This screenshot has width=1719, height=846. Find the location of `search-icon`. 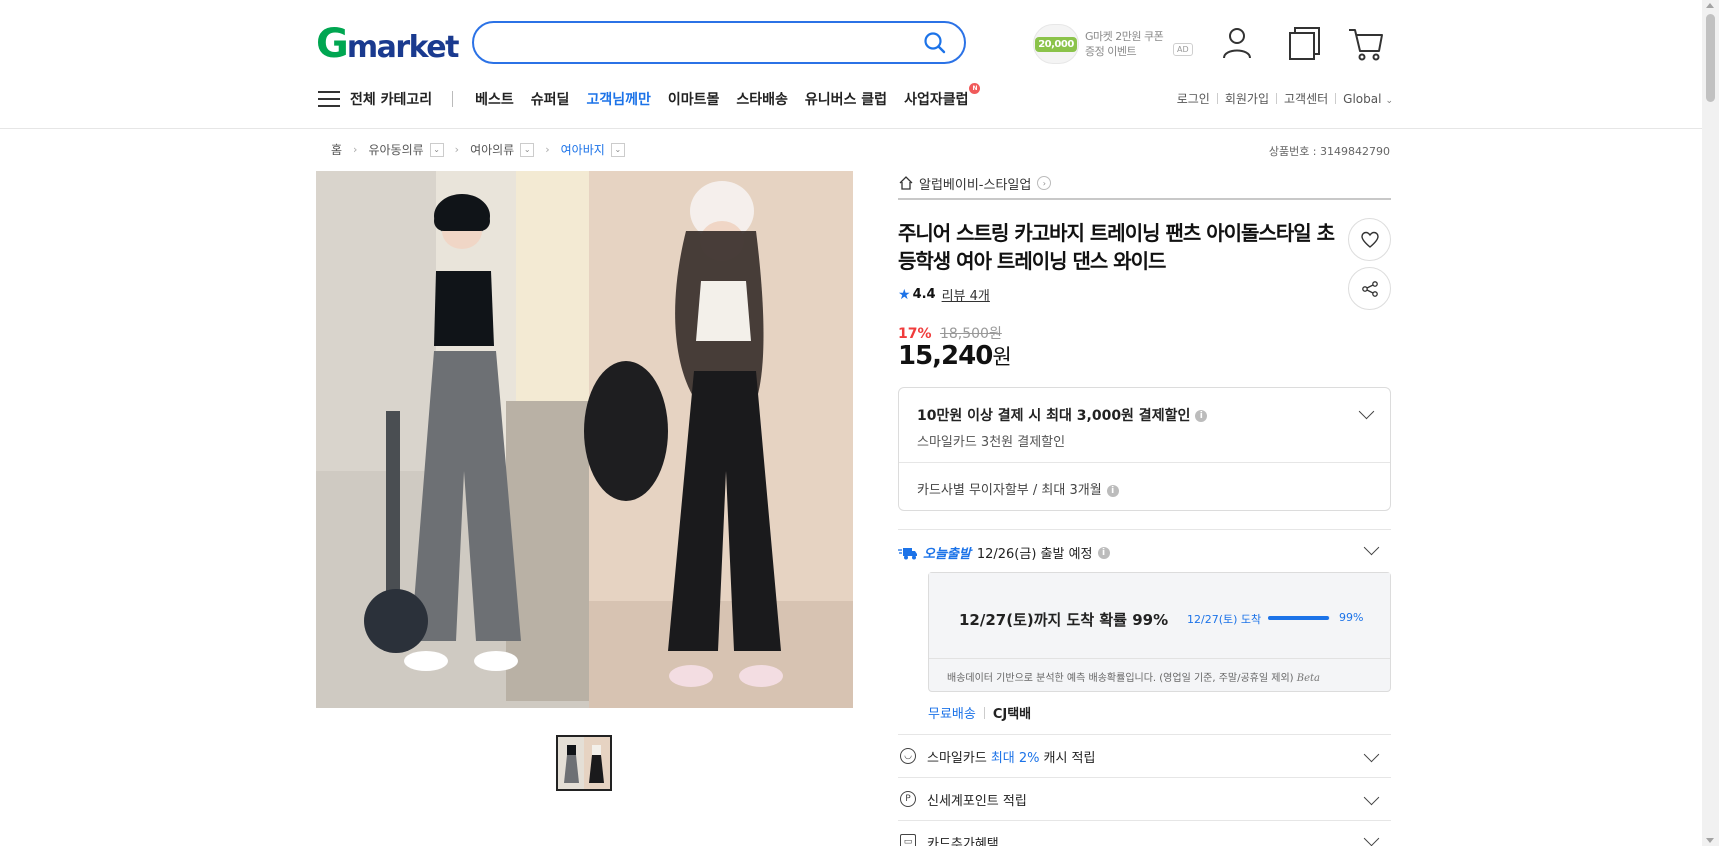

search-icon is located at coordinates (935, 43).